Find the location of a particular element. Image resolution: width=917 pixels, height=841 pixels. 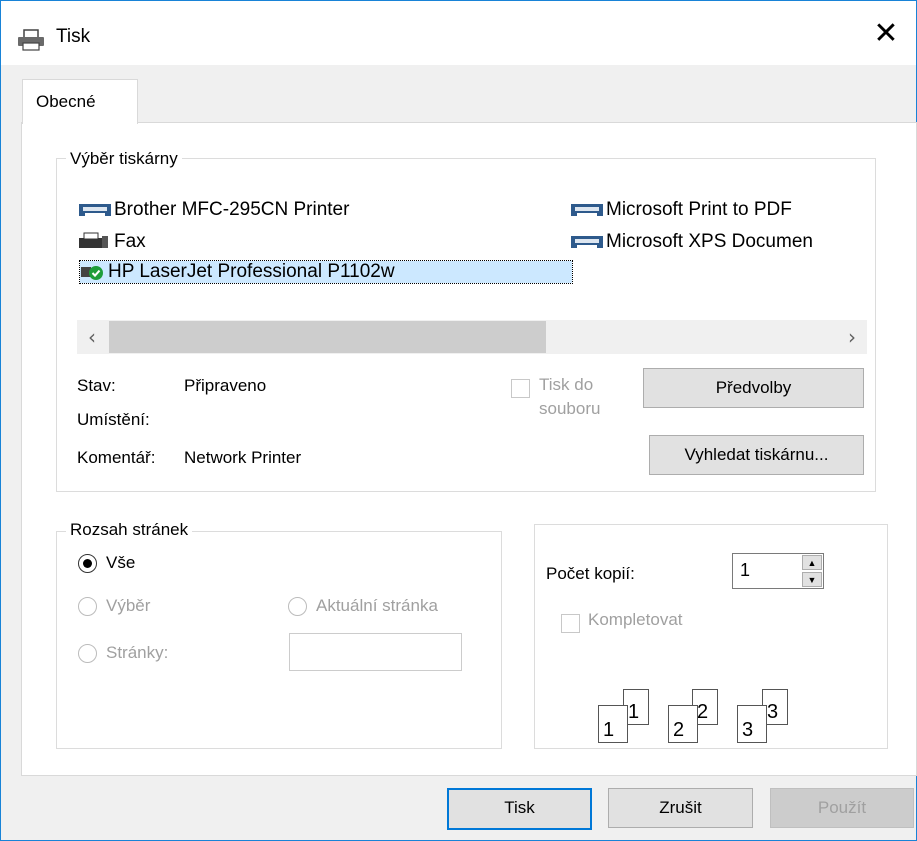

copies-stepper: 1 ▲ ▼ is located at coordinates (778, 571).